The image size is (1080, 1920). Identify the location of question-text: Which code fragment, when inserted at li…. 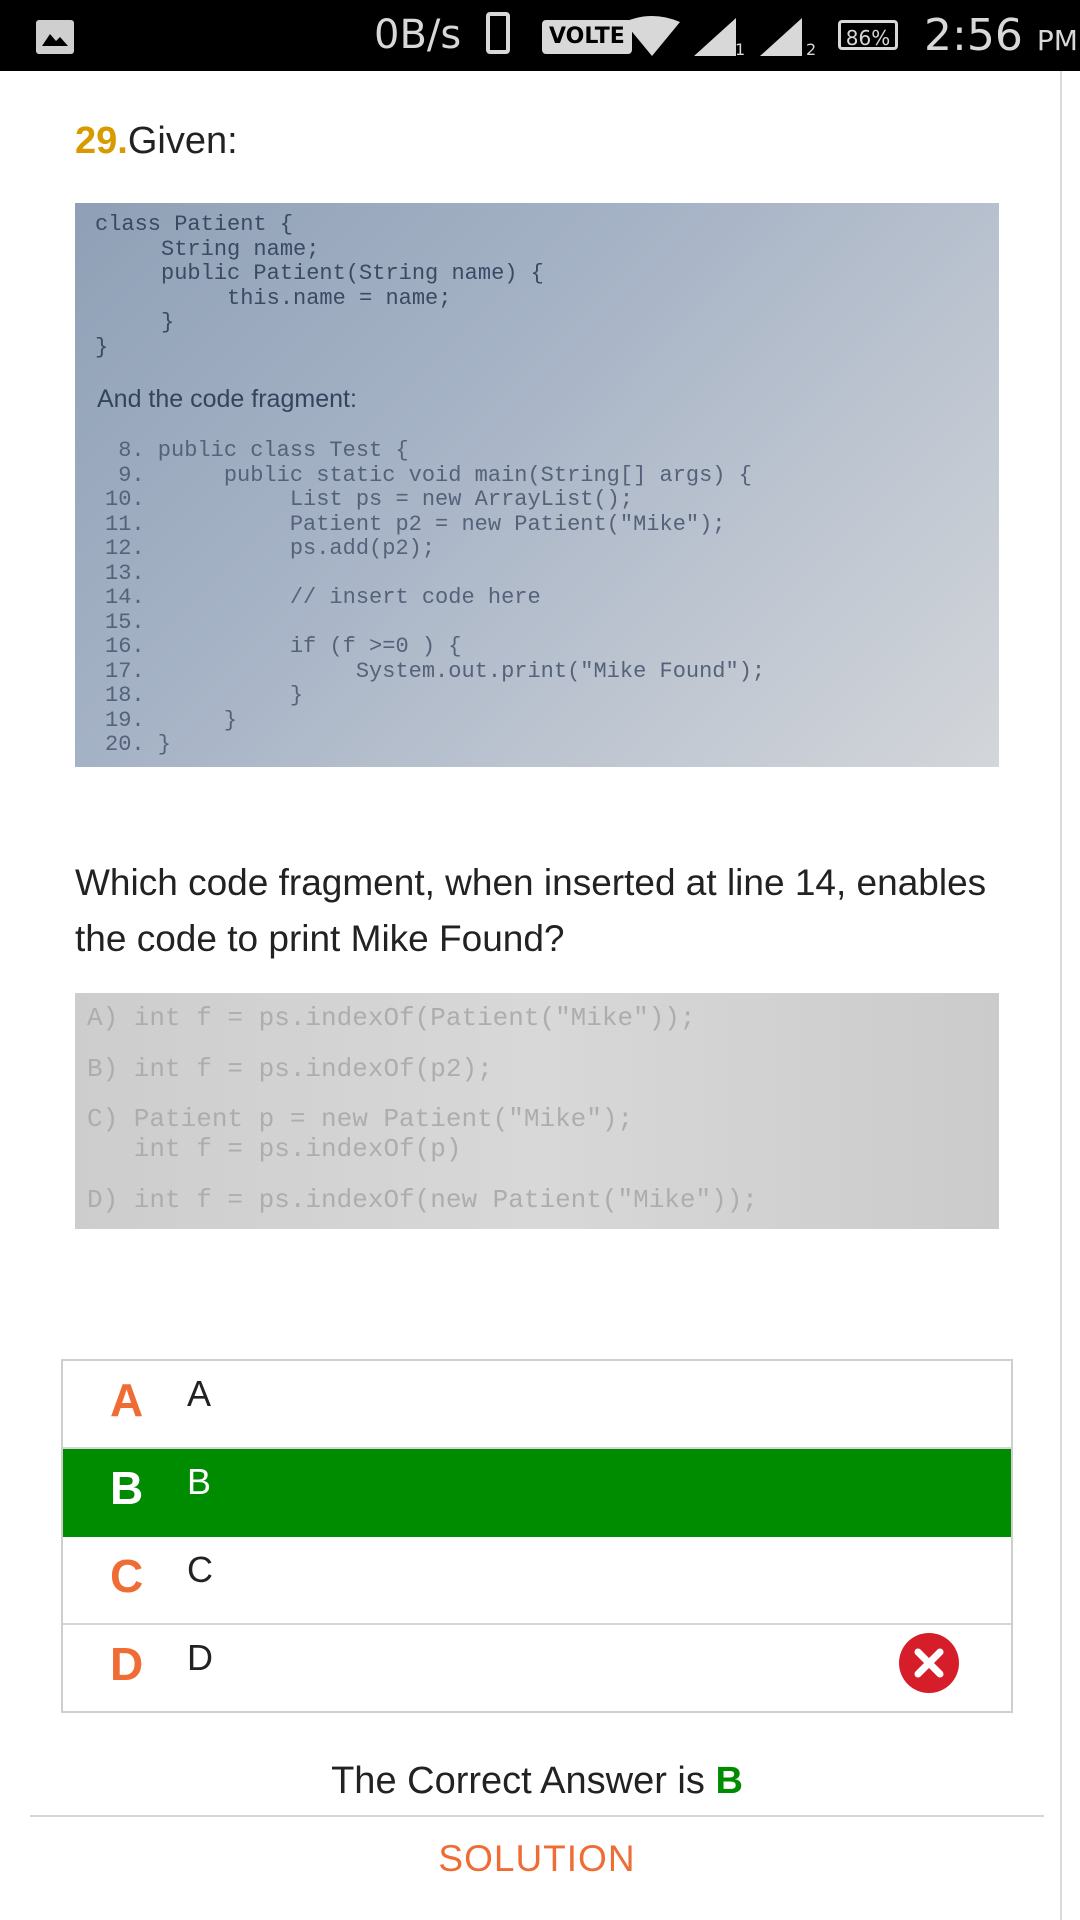
(531, 910).